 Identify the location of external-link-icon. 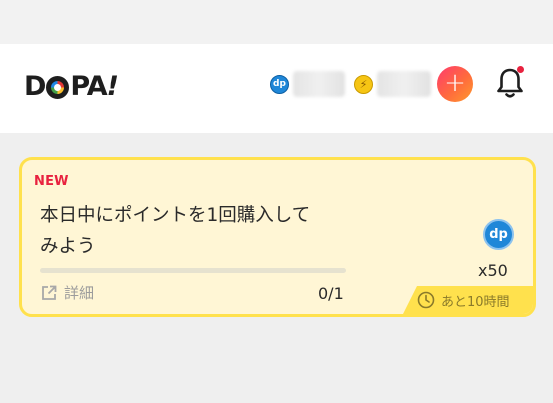
(49, 292).